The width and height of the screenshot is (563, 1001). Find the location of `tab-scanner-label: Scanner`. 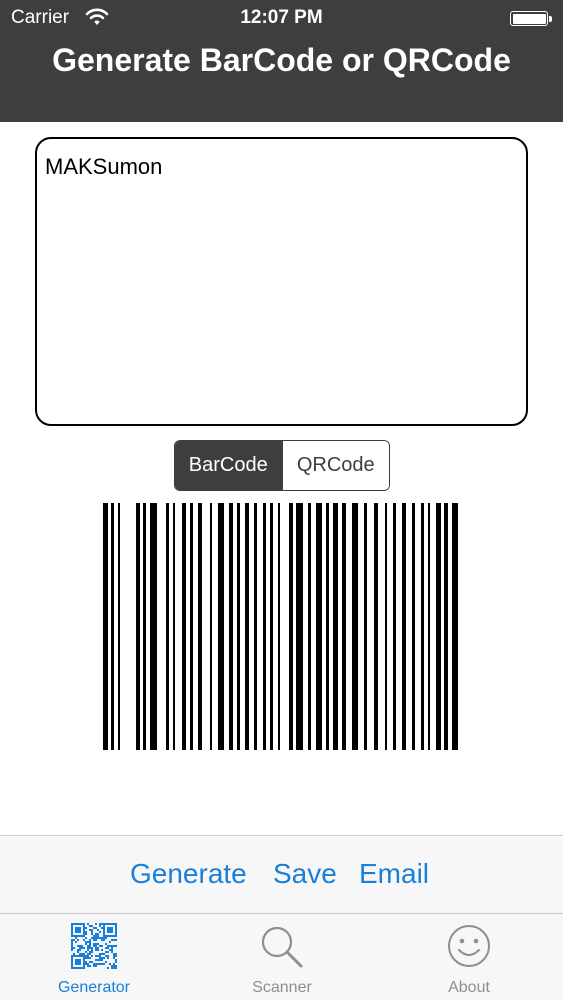

tab-scanner-label: Scanner is located at coordinates (282, 987).